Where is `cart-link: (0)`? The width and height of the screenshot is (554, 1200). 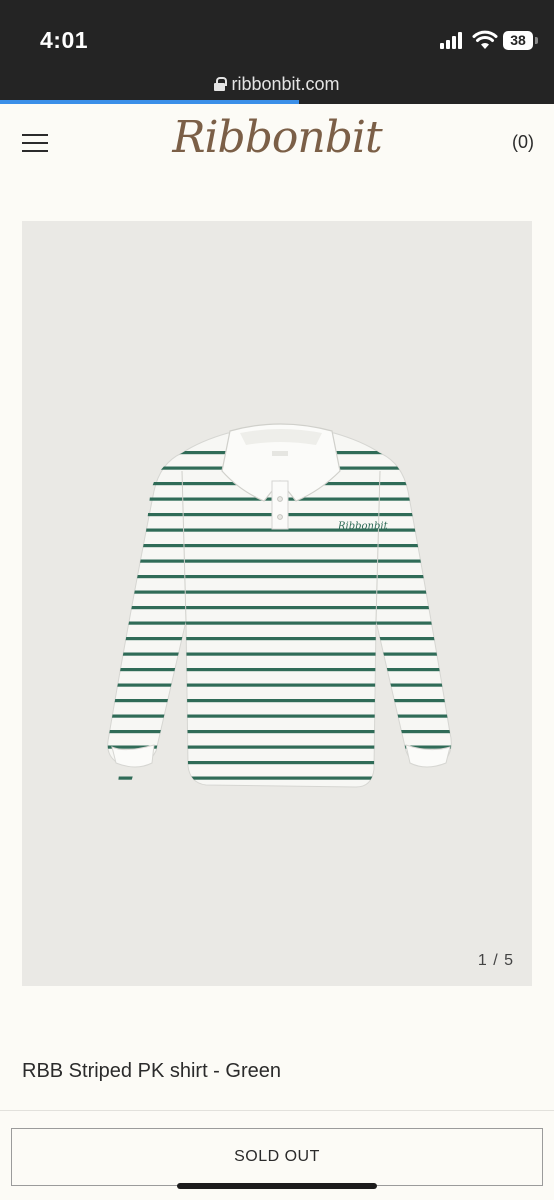 cart-link: (0) is located at coordinates (523, 142).